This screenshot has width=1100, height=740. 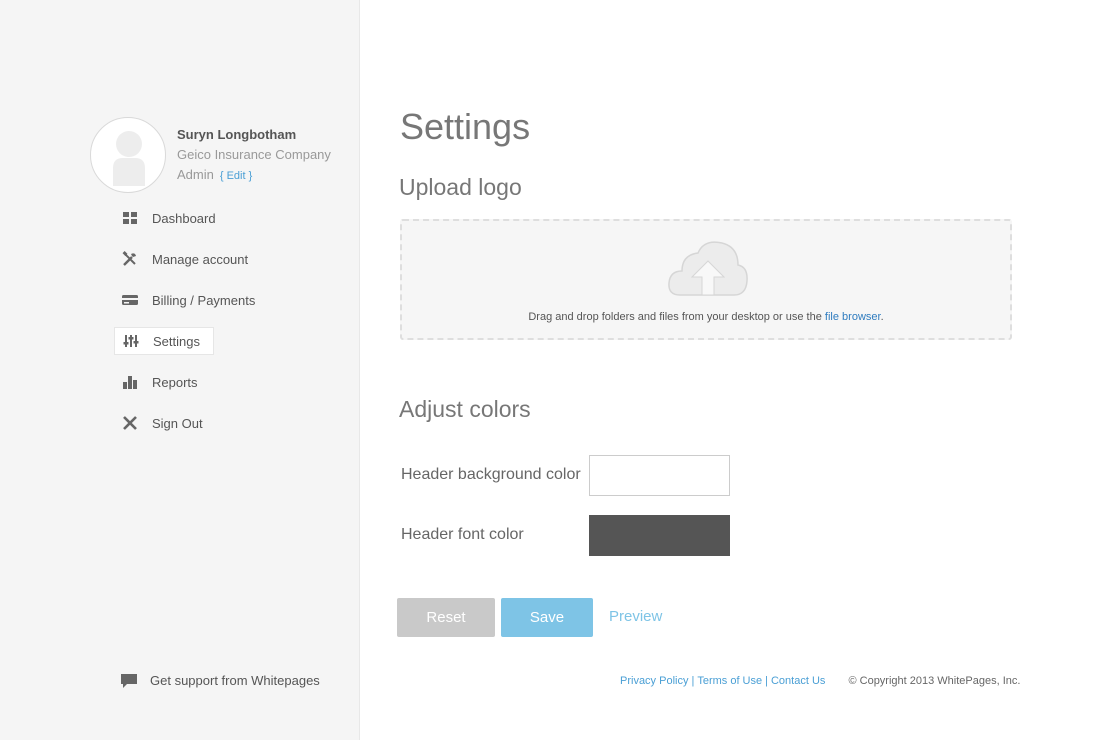 I want to click on sidebar-item-label: Dashboard, so click(x=184, y=218).